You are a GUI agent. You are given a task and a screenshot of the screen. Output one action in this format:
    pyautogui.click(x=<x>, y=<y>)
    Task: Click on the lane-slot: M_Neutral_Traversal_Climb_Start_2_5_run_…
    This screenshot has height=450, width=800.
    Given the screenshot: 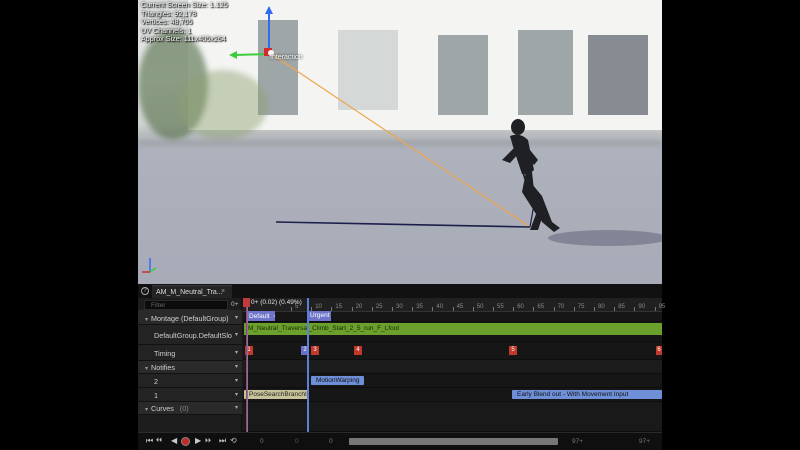 What is the action you would take?
    pyautogui.click(x=452, y=332)
    